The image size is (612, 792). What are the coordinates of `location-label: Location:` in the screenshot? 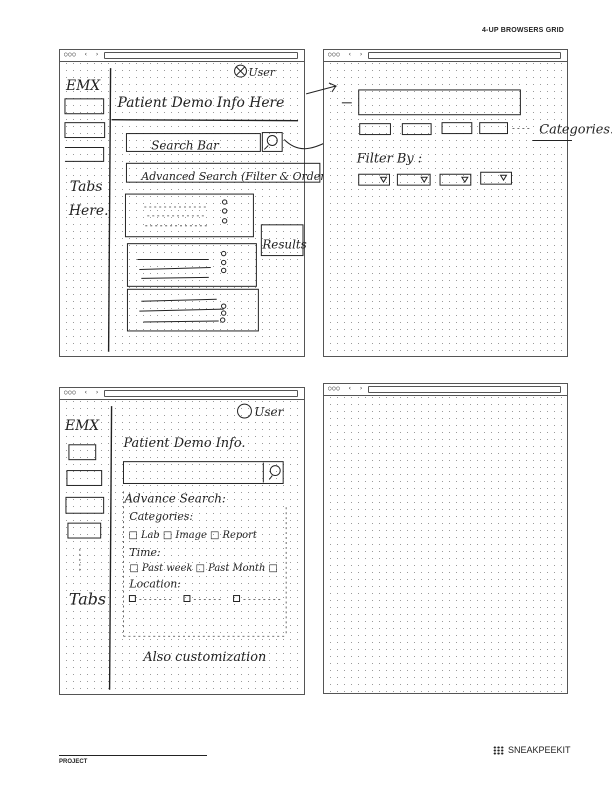 It's located at (154, 584).